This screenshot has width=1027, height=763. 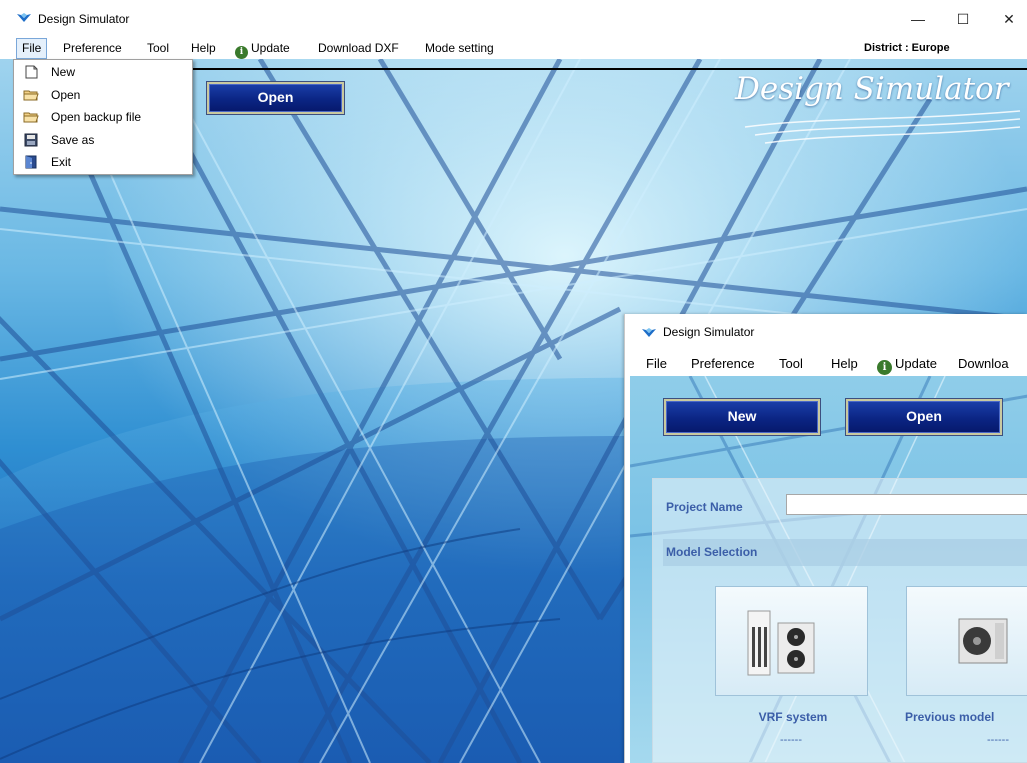 I want to click on district-label: District : Europe, so click(x=907, y=48).